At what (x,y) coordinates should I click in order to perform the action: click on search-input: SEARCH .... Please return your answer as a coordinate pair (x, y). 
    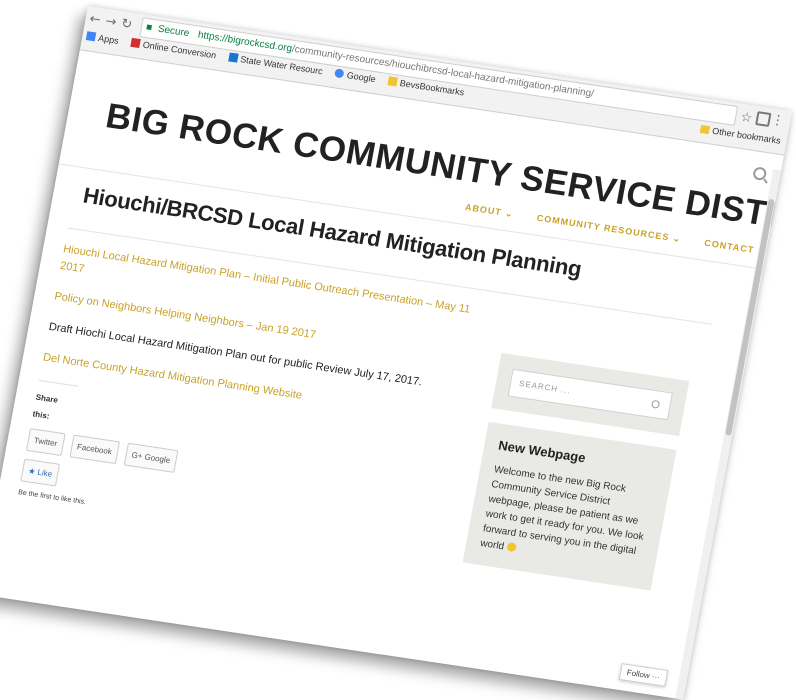
    Looking at the image, I should click on (590, 394).